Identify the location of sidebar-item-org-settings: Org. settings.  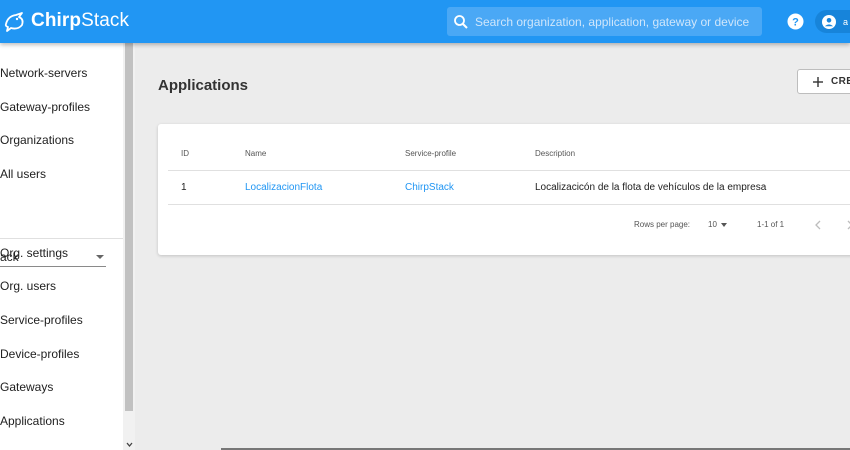
(34, 253).